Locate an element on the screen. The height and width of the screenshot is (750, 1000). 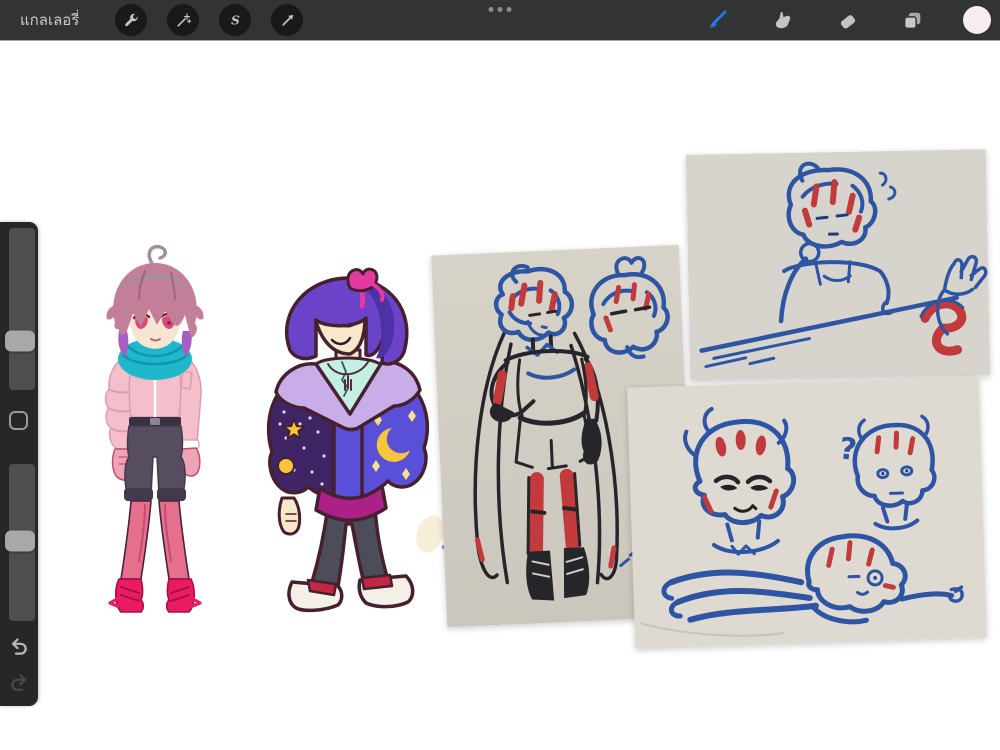
brush-icon is located at coordinates (718, 19).